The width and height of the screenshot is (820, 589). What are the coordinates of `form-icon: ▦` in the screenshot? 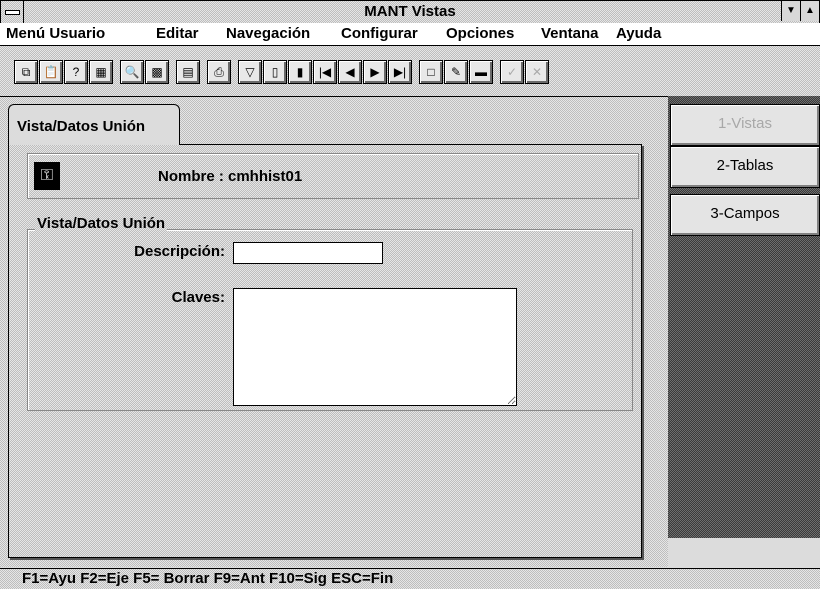 It's located at (101, 72).